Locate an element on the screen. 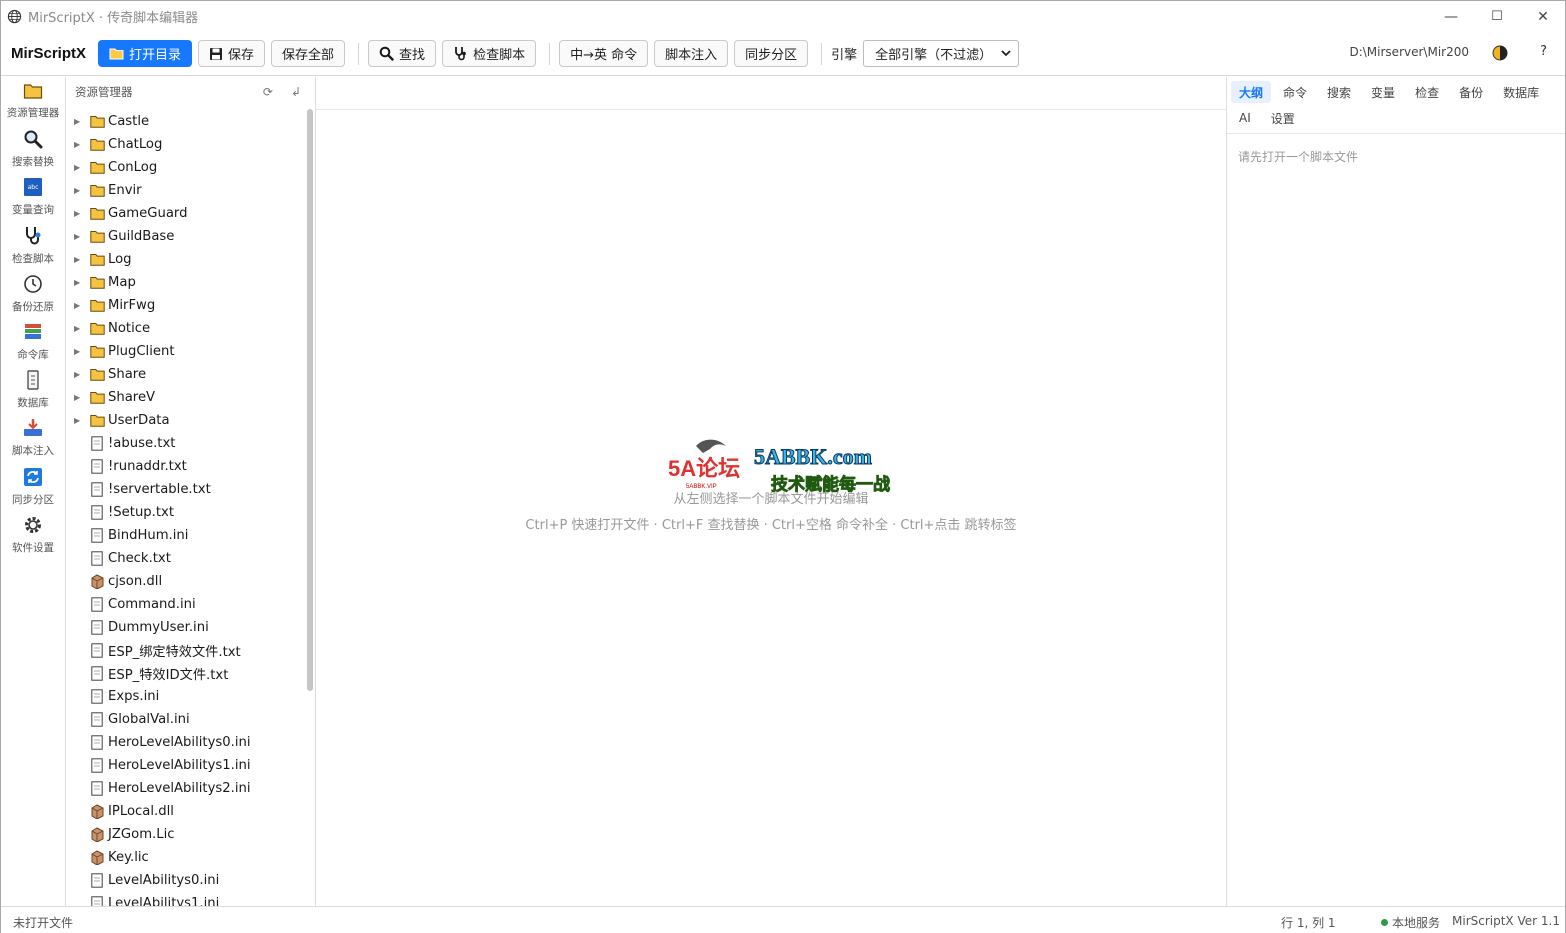 This screenshot has height=933, width=1566. file-row: Check.txt is located at coordinates (186, 558).